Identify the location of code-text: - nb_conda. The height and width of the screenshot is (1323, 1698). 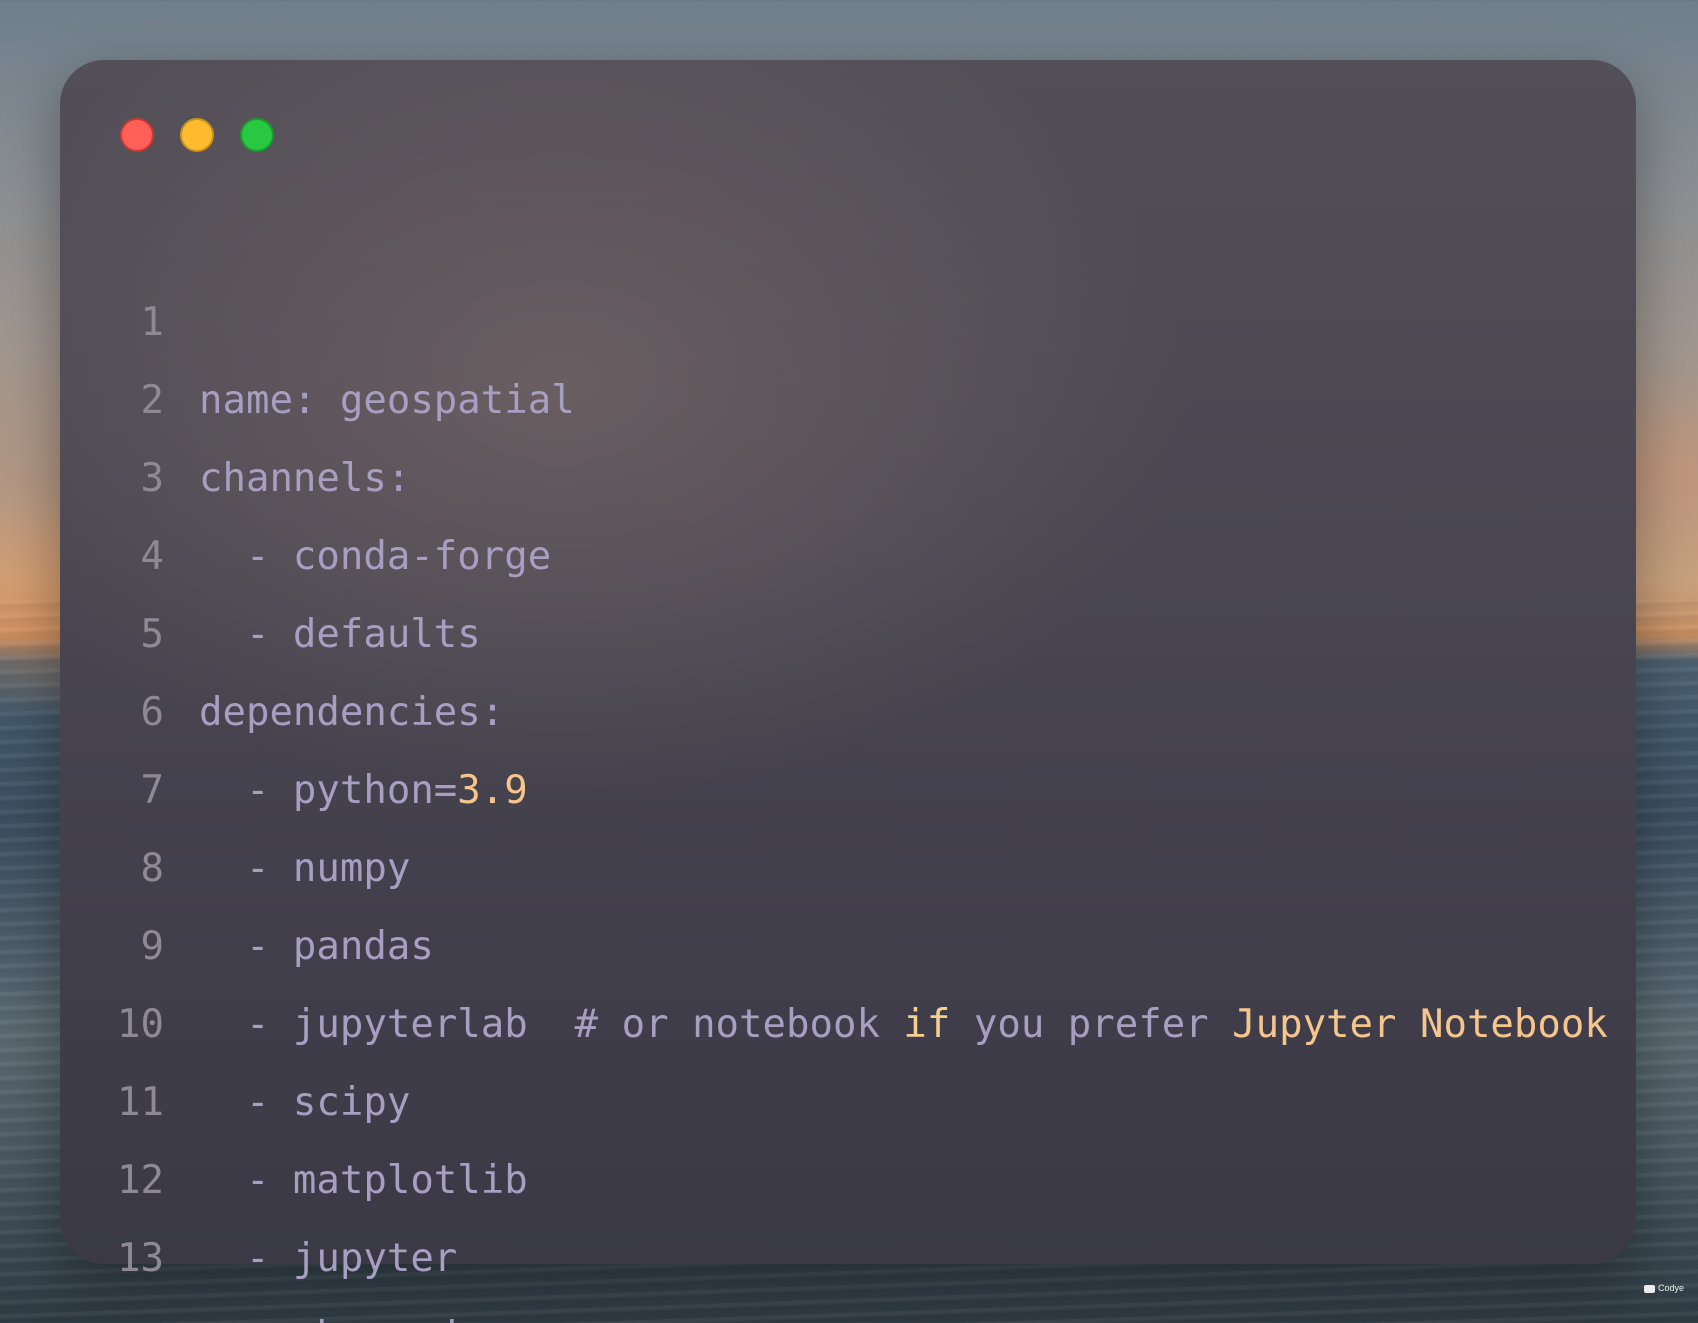
(340, 1310).